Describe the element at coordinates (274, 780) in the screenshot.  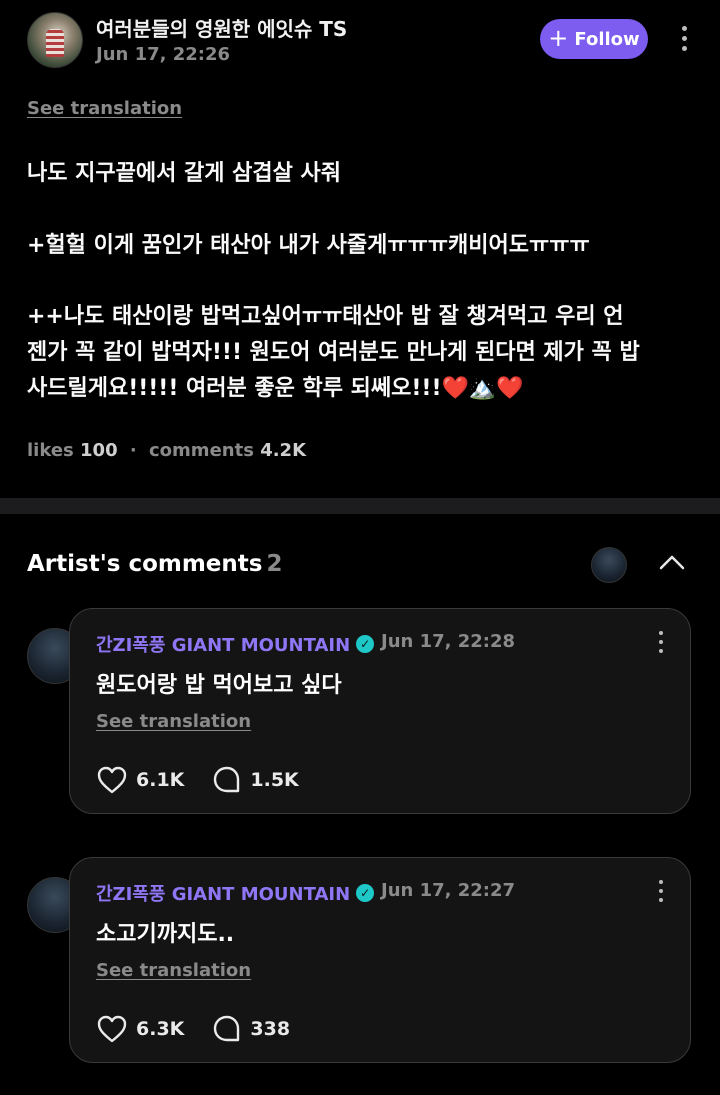
I see `reply-count: 1.5K` at that location.